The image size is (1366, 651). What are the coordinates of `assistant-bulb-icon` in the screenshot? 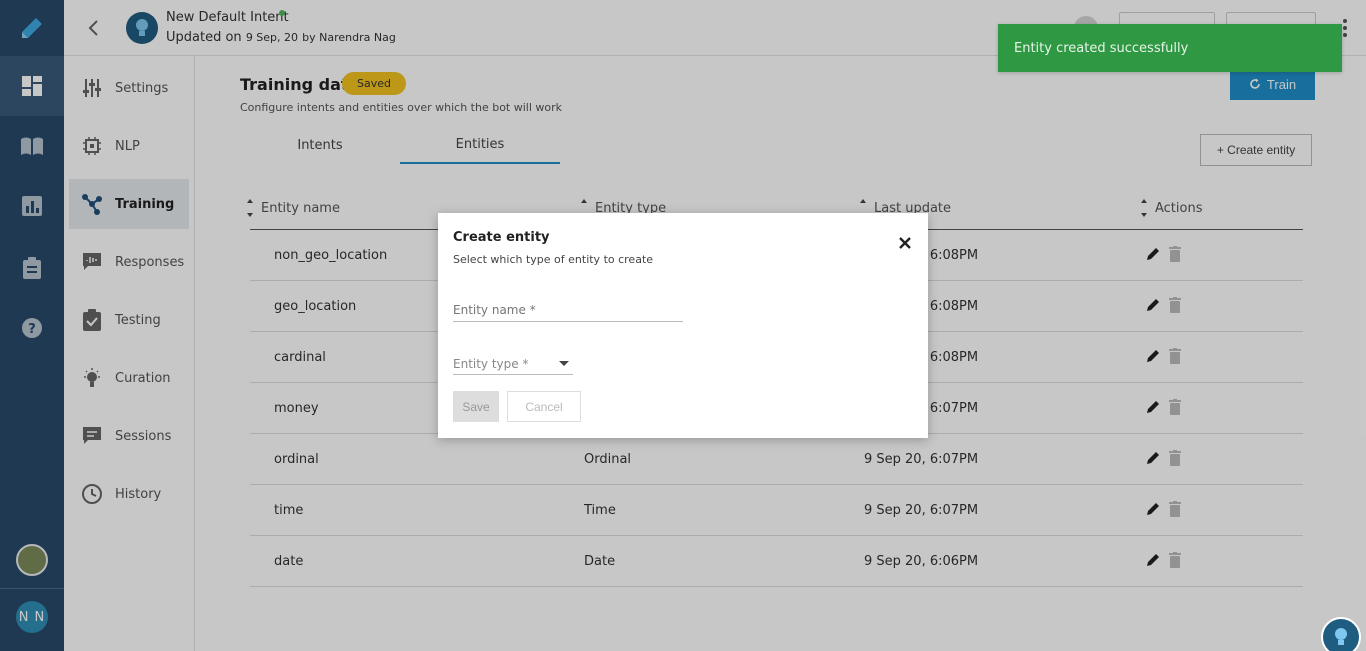 It's located at (1341, 634).